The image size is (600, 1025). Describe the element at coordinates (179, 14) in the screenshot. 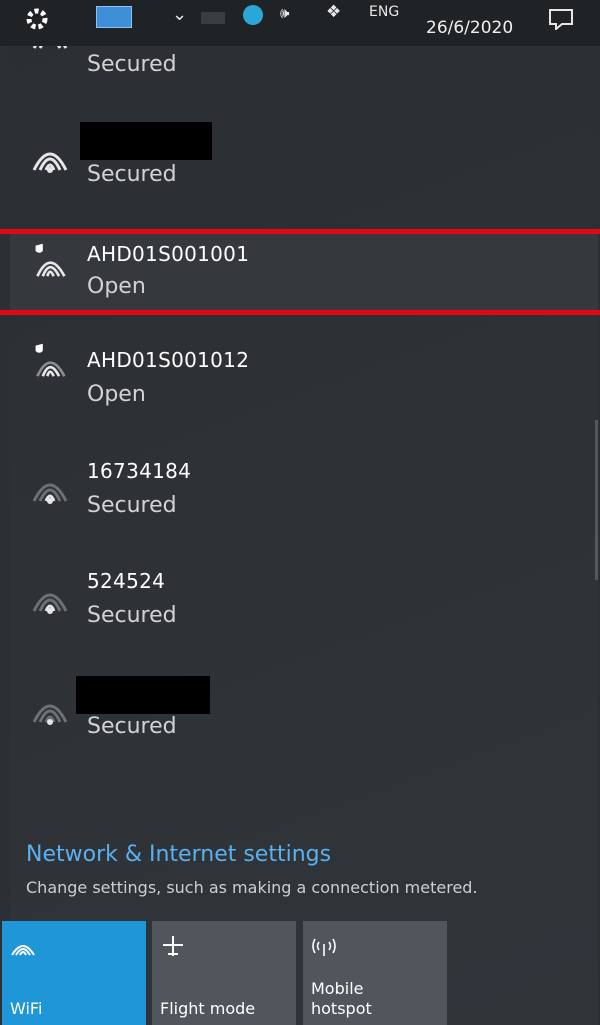

I see `chevron-up-icon: ⌄` at that location.